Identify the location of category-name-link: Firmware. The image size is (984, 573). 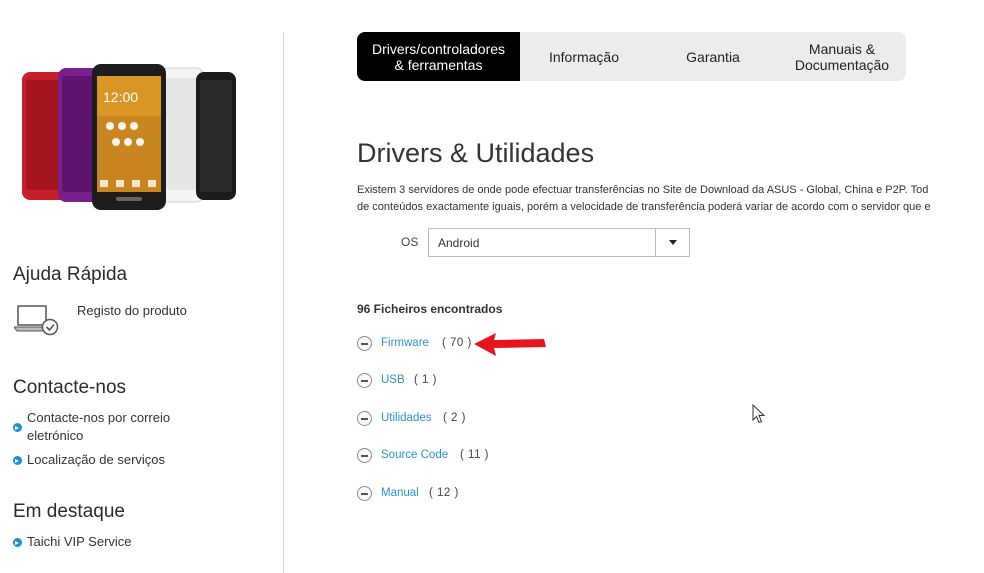
(405, 343).